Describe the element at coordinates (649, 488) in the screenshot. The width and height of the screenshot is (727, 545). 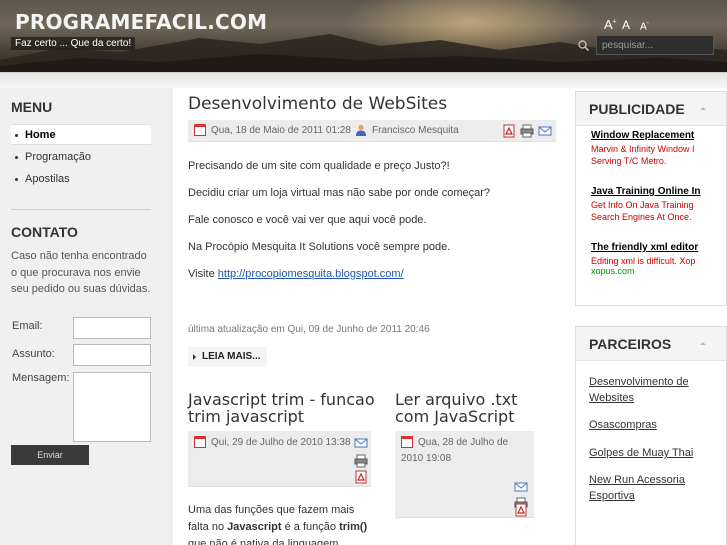
I see `partner-link: New Run Acessoria Esportiva` at that location.